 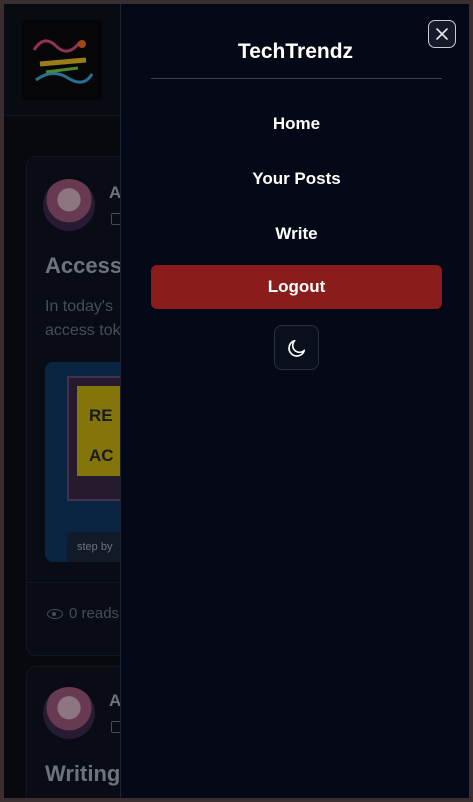 I want to click on drawer-divider, so click(x=296, y=78).